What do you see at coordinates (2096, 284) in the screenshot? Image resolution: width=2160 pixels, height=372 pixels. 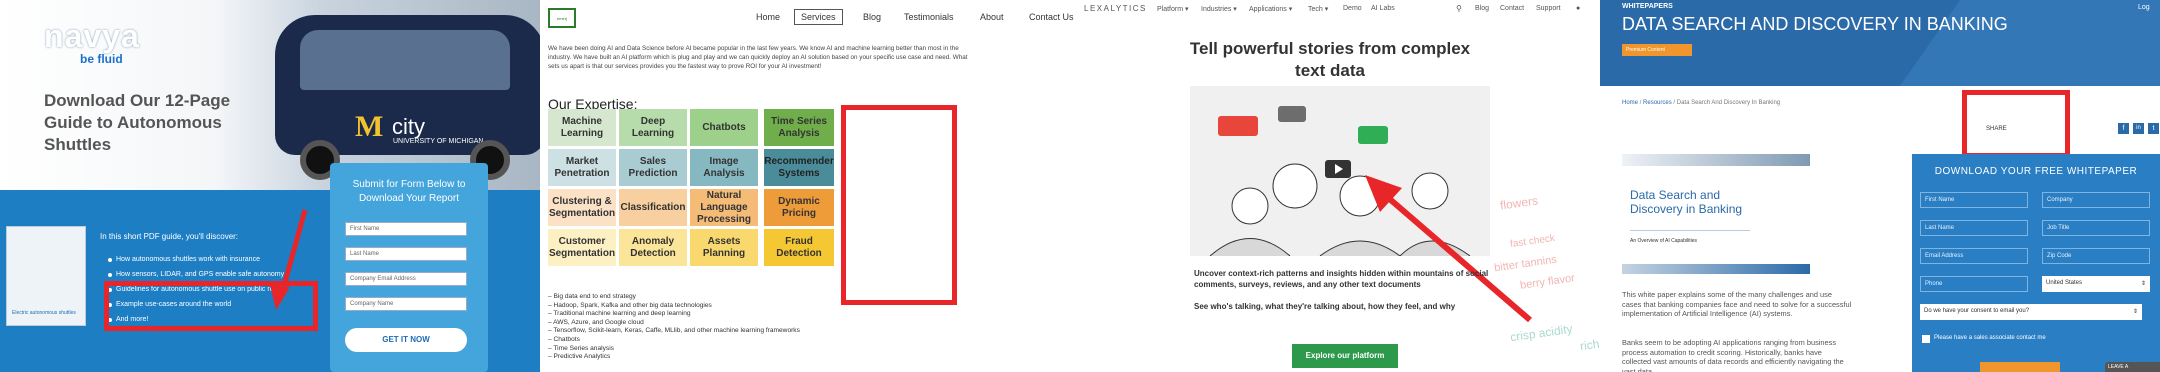 I see `country-select: United States ⇕` at bounding box center [2096, 284].